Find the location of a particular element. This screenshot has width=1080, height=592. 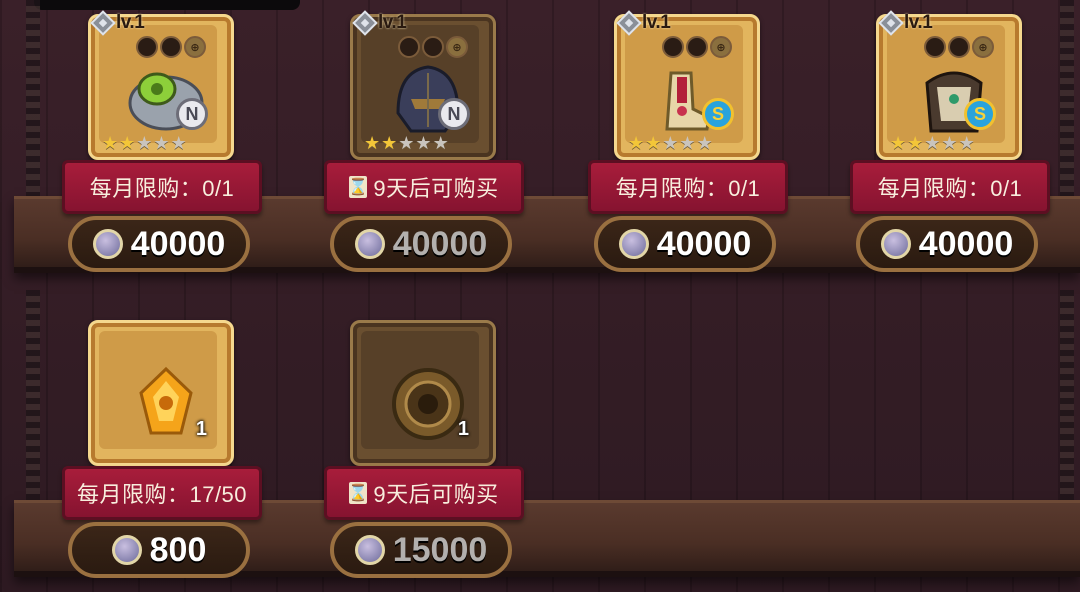

shop-item-card: lv.1 ⊕ N ★ ★ ★ ★ ★ 每月限购：0/1 40000 is located at coordinates (178, 141).